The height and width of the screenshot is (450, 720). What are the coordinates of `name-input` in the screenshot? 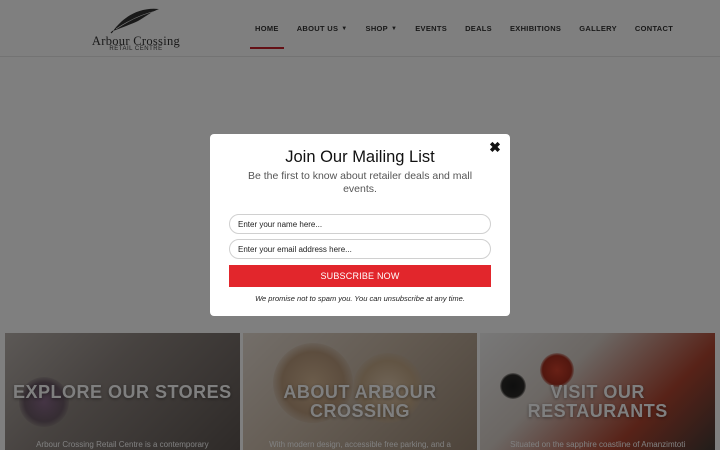 It's located at (360, 224).